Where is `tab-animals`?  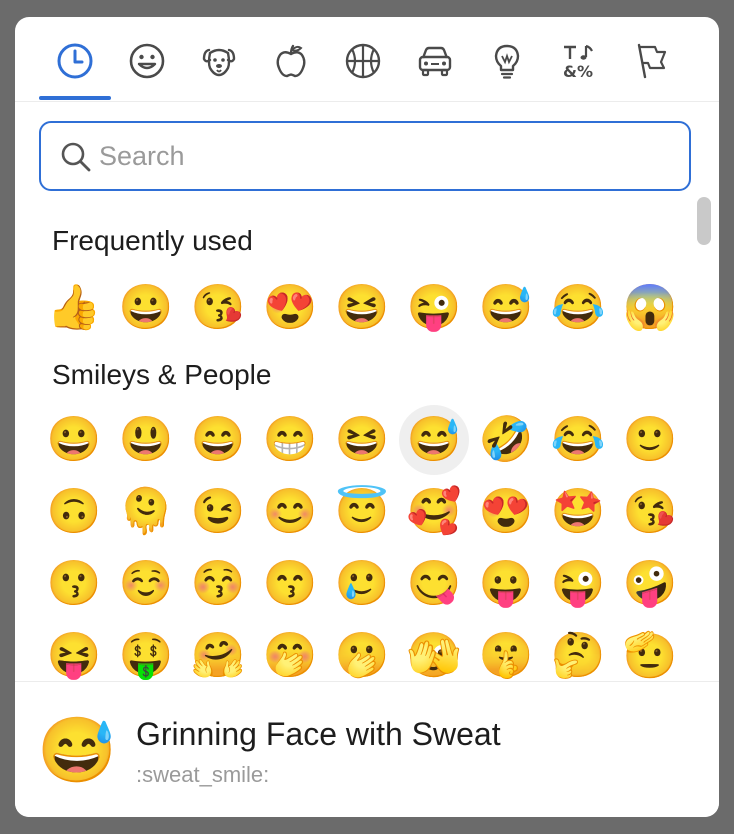 tab-animals is located at coordinates (219, 61).